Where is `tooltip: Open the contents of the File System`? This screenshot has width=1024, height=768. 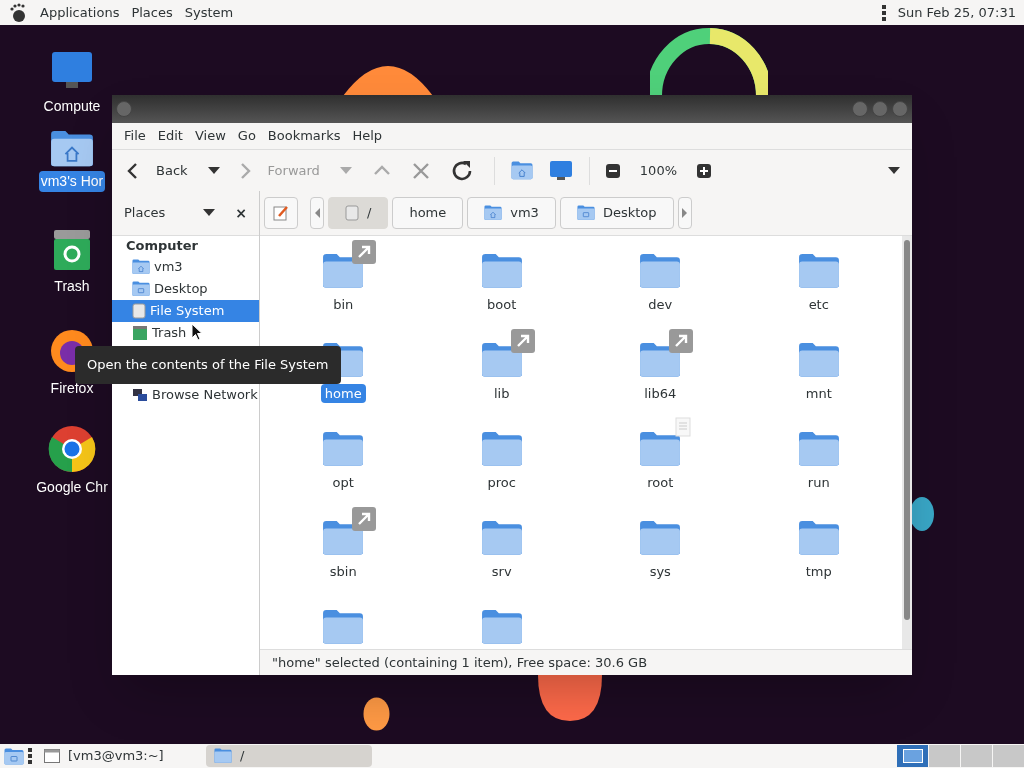 tooltip: Open the contents of the File System is located at coordinates (208, 365).